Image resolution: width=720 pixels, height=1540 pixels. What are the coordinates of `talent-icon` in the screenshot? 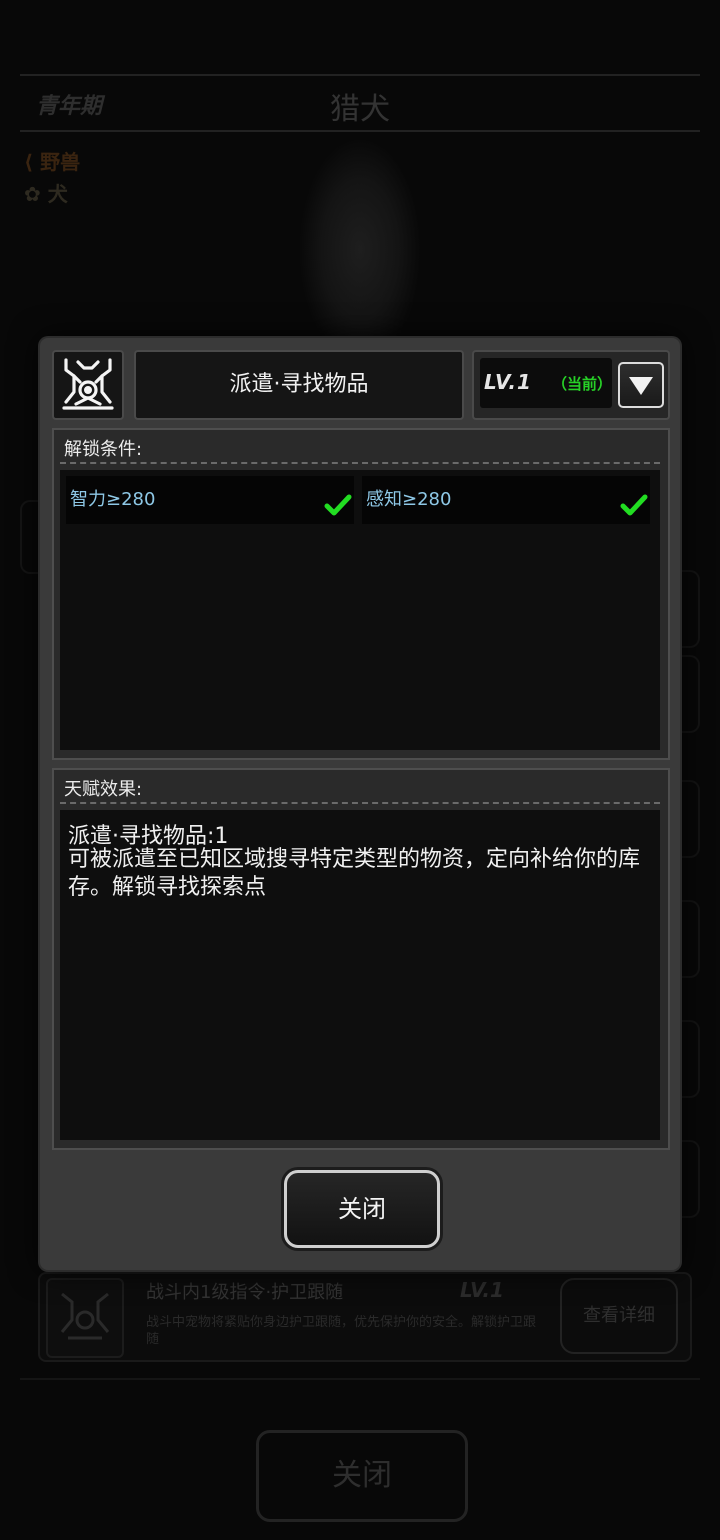 It's located at (88, 385).